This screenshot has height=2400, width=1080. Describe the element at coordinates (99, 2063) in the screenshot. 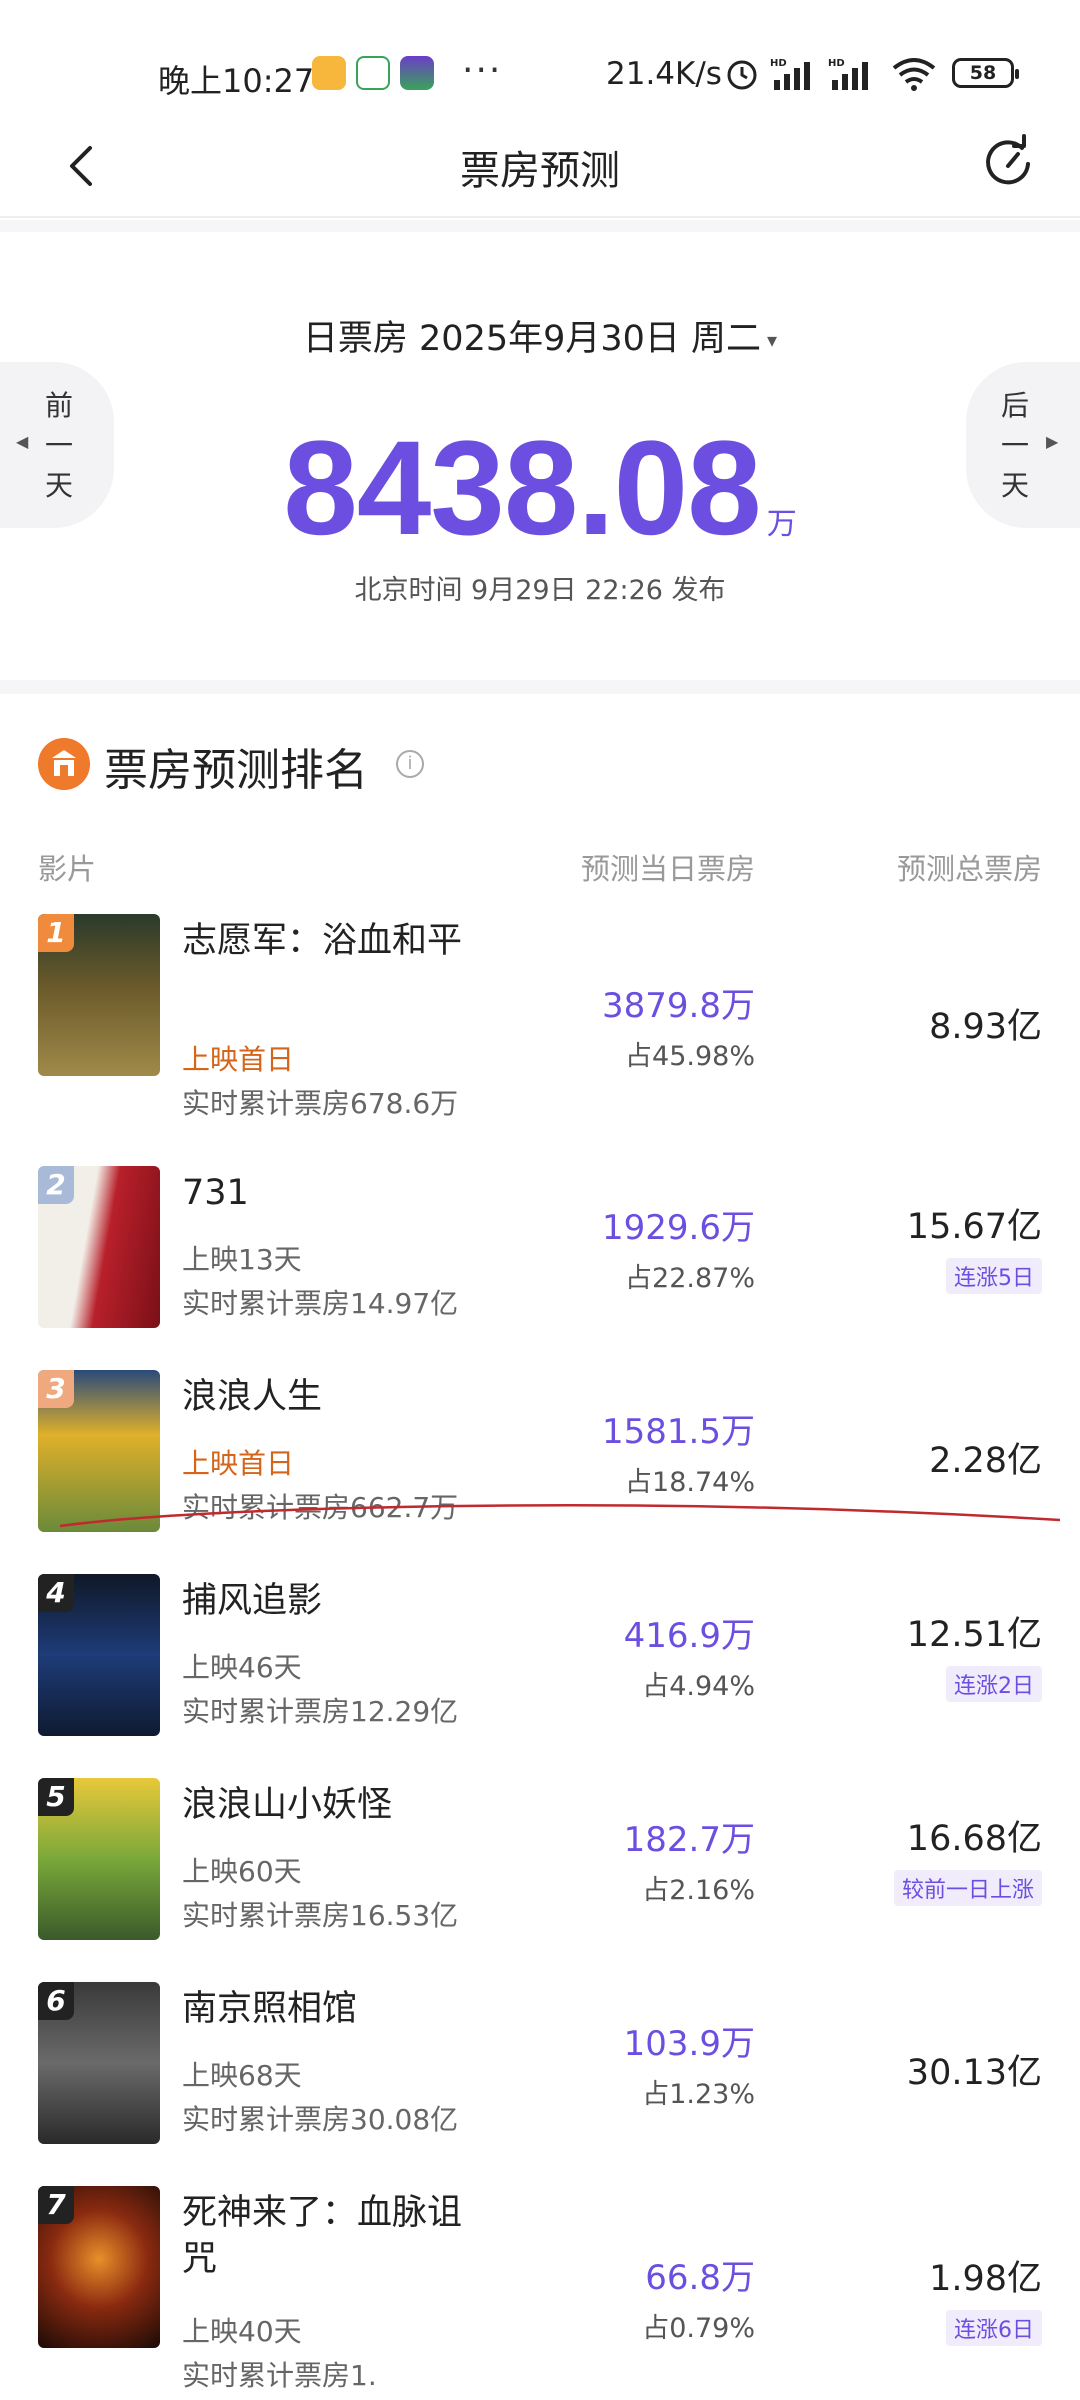

I see `movie-poster: 6` at that location.